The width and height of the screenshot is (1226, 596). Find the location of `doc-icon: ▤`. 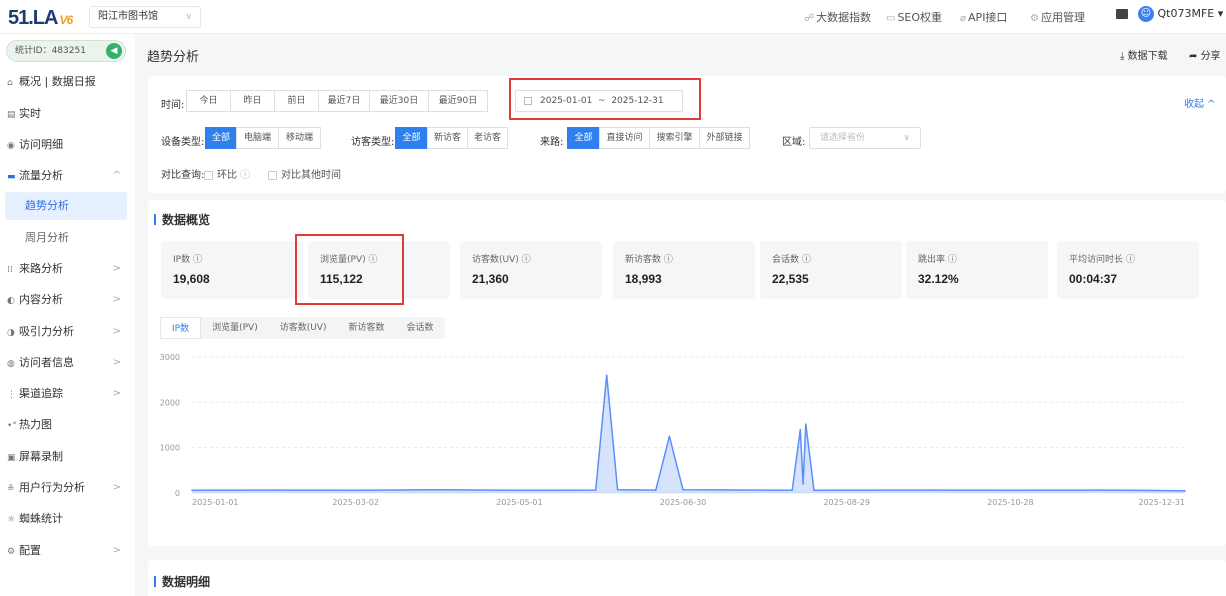

doc-icon: ▤ is located at coordinates (11, 115).